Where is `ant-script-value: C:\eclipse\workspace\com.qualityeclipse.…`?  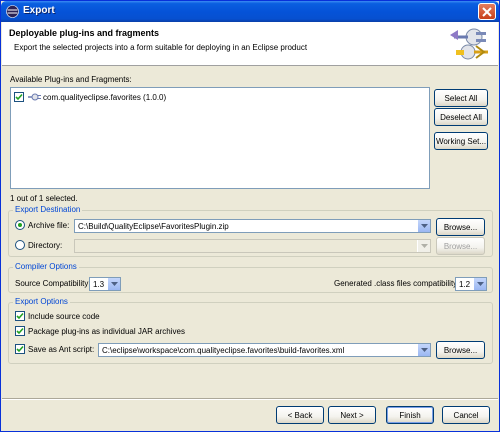
ant-script-value: C:\eclipse\workspace\com.qualityeclipse.… is located at coordinates (223, 350).